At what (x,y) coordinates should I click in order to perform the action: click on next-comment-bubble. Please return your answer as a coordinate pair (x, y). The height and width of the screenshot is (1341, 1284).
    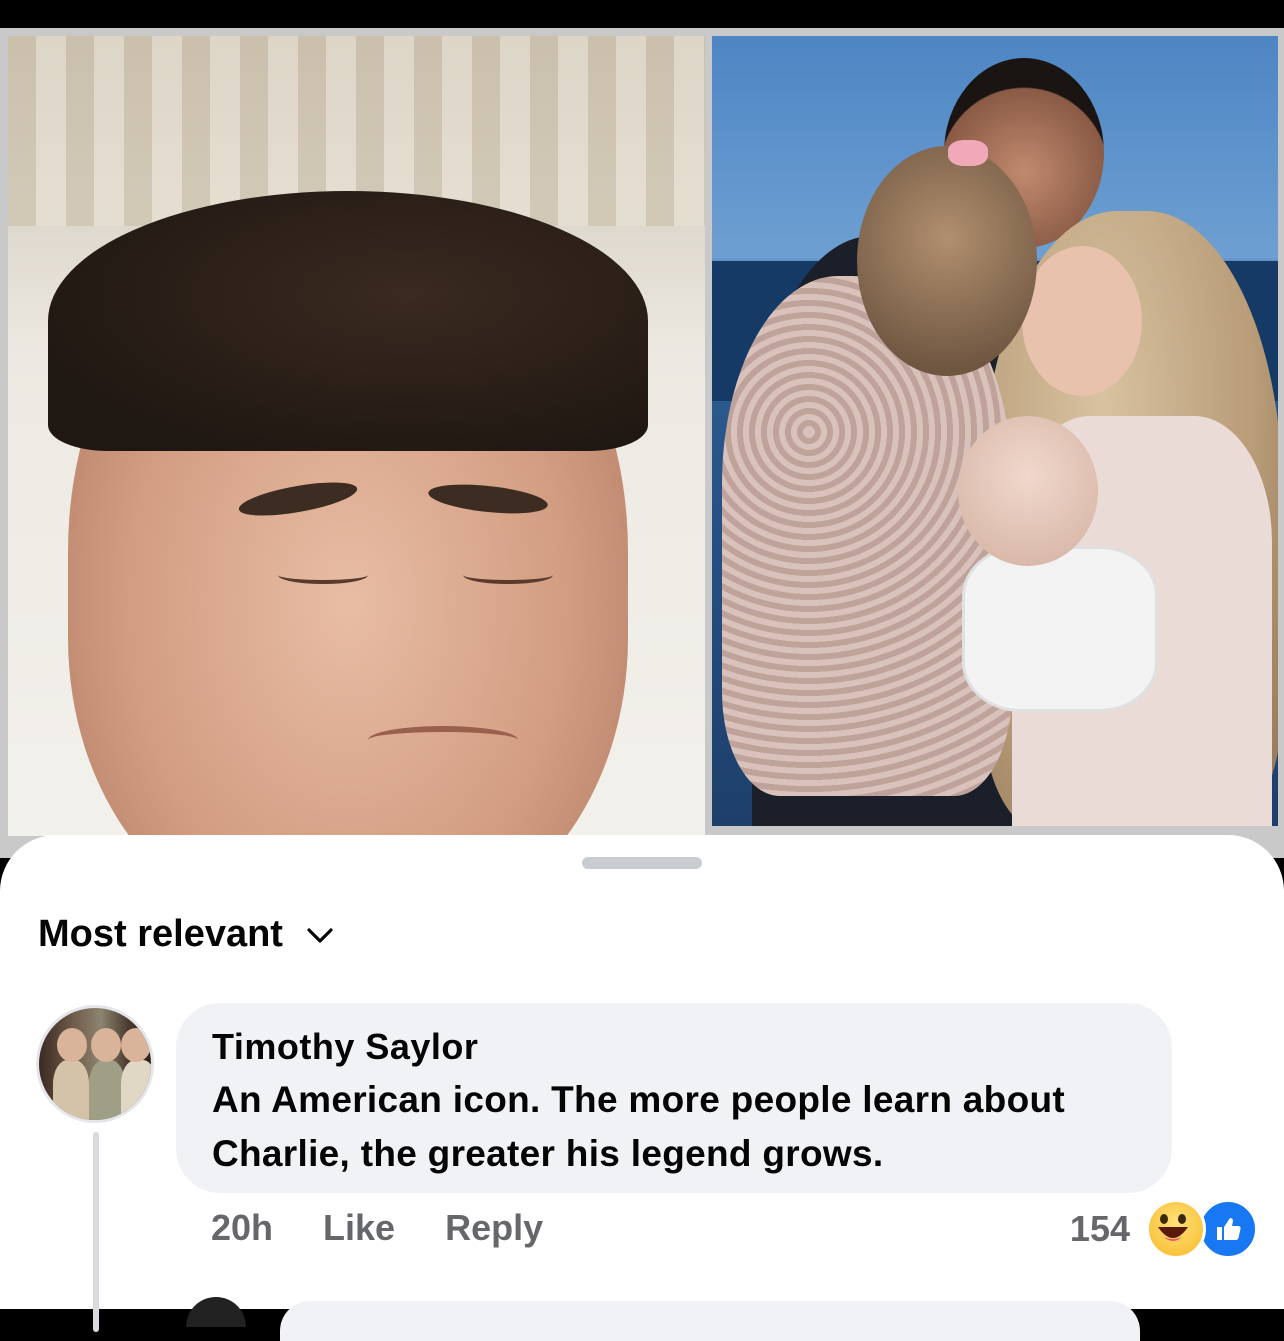
    Looking at the image, I should click on (710, 1321).